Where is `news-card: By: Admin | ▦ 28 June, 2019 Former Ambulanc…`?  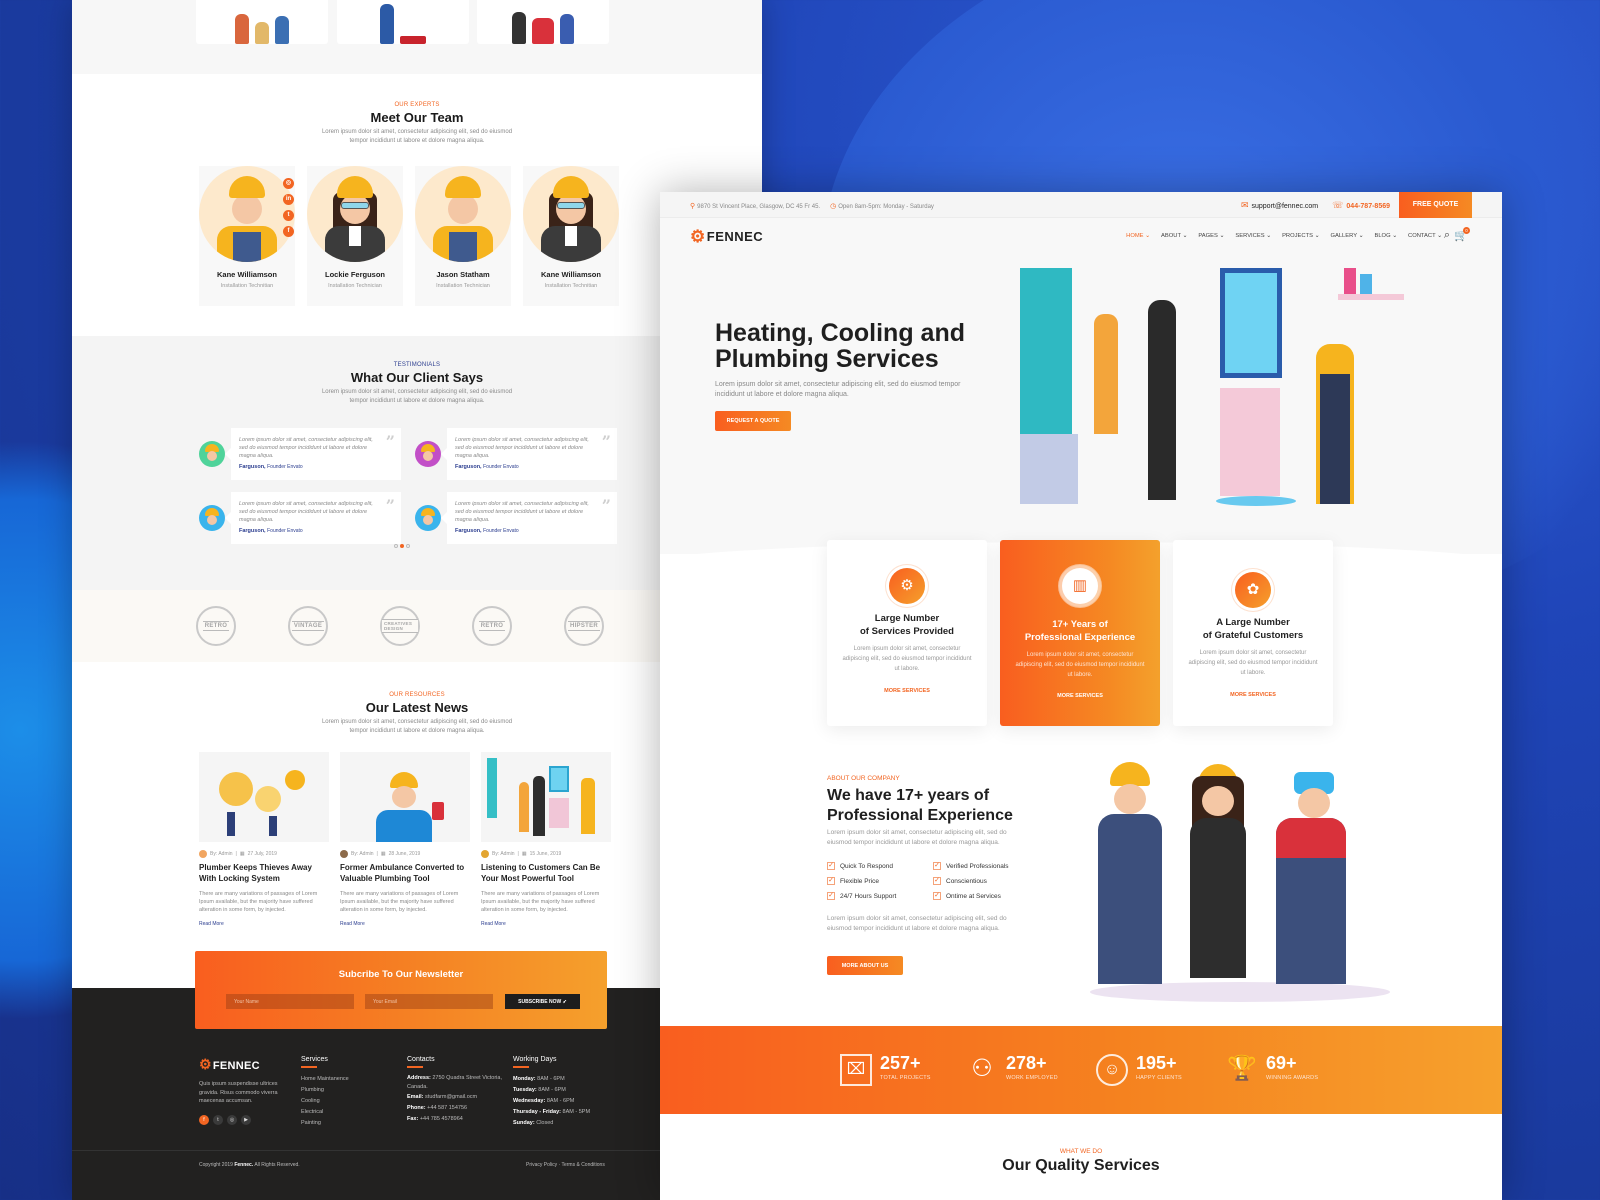
news-card: By: Admin | ▦ 28 June, 2019 Former Ambulanc… is located at coordinates (405, 839).